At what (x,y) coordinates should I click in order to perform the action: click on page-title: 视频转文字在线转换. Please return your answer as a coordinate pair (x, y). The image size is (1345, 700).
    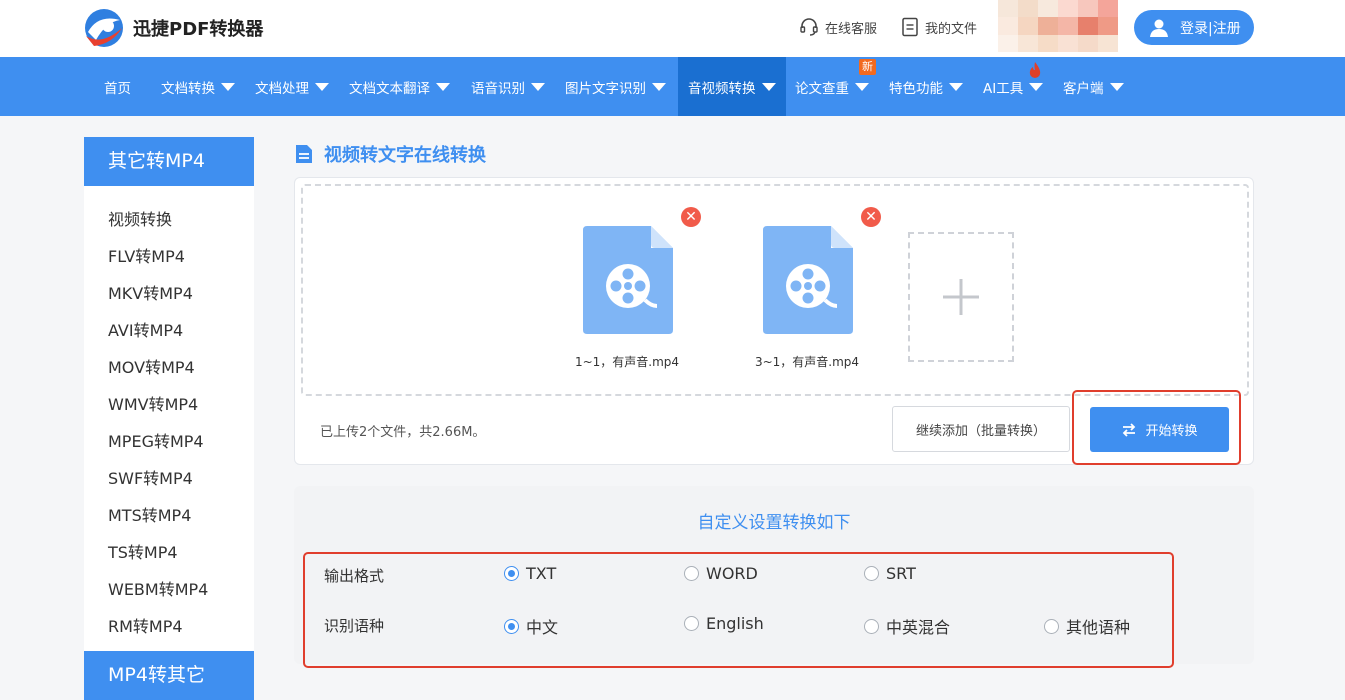
    Looking at the image, I should click on (390, 154).